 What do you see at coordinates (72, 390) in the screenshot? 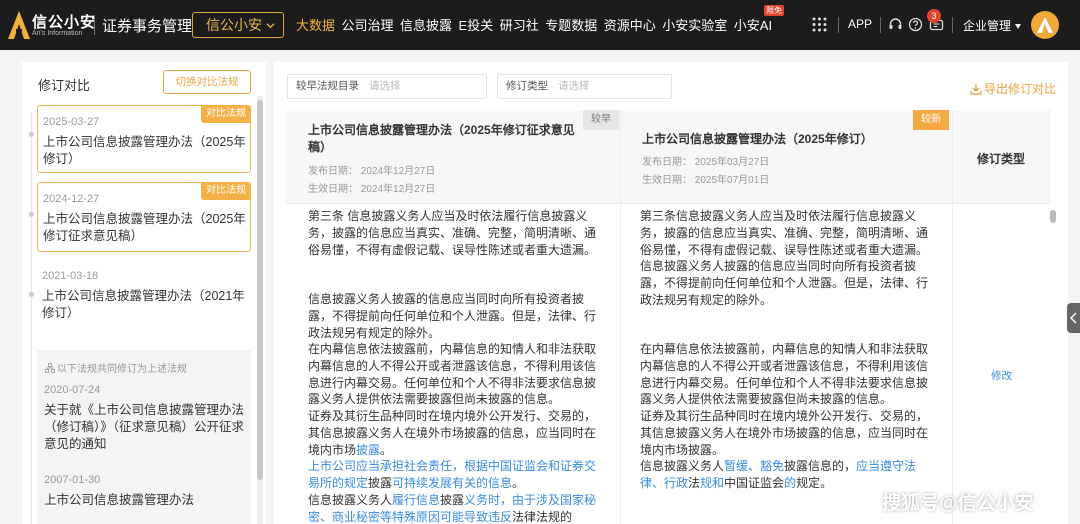
I see `revision-date: 2020-07-24` at bounding box center [72, 390].